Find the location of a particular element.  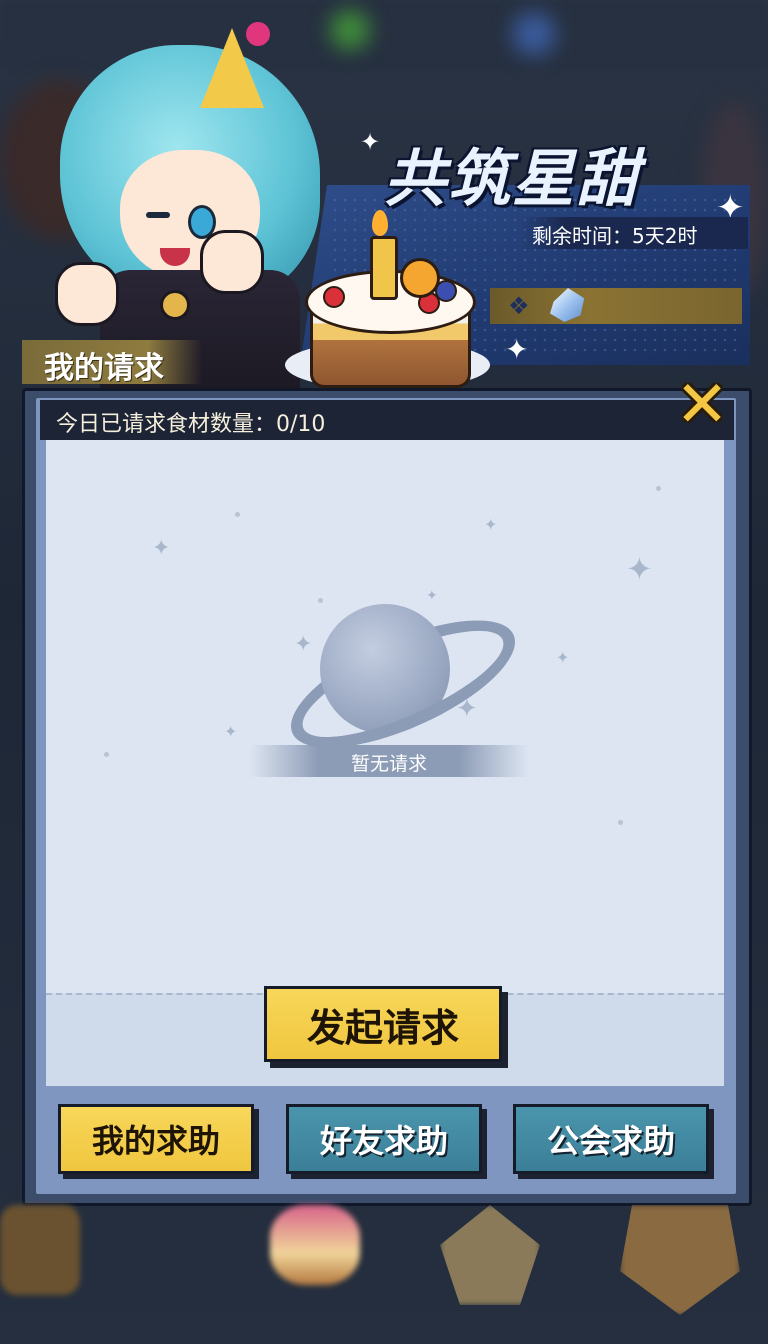

close-icon: ✕ is located at coordinates (702, 405).